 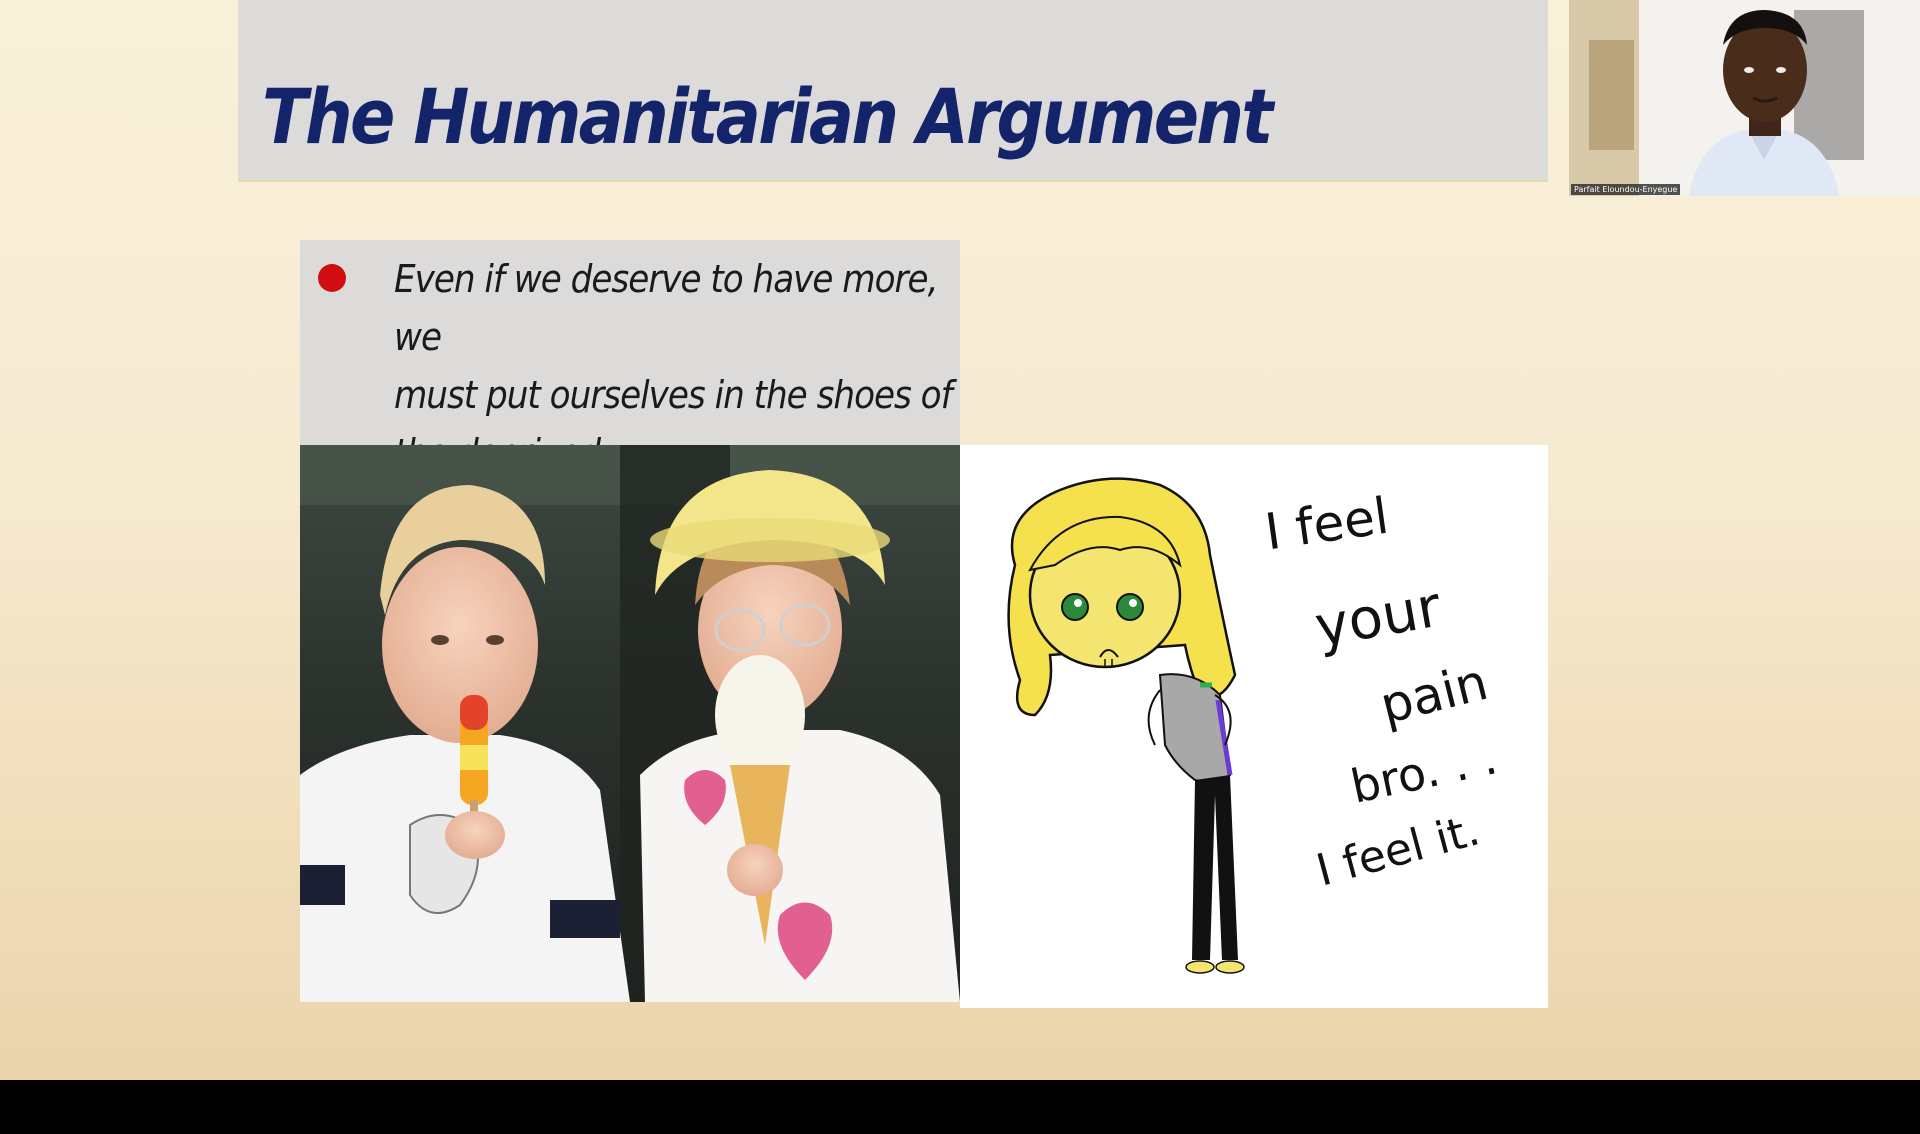 What do you see at coordinates (1126, 725) in the screenshot?
I see `sad-girl-cartoon-icon` at bounding box center [1126, 725].